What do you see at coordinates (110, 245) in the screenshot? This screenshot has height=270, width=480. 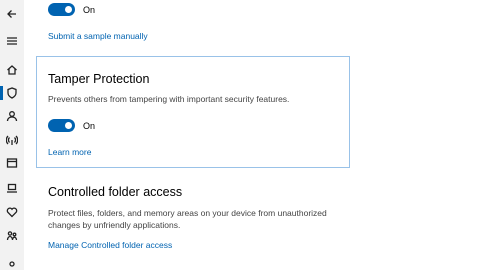 I see `manage-cfa-link: Manage Controlled folder access` at bounding box center [110, 245].